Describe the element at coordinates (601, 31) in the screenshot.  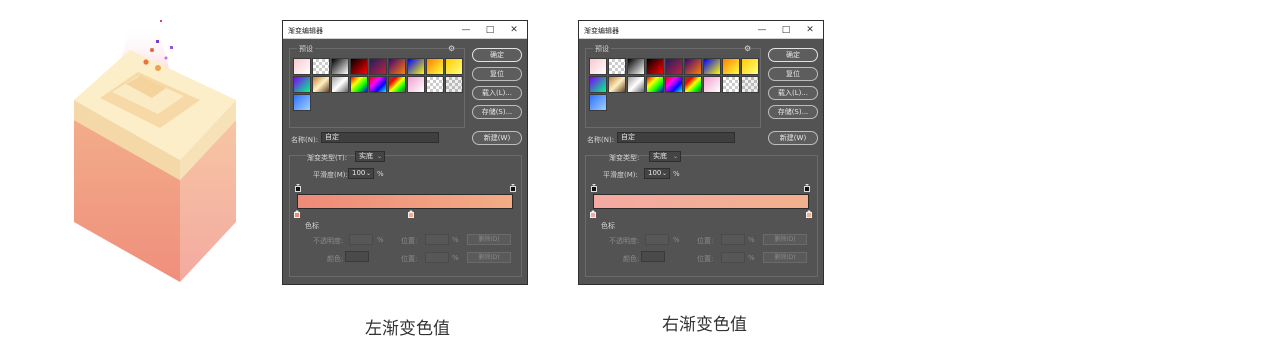
I see `dialog-title: 渐变编辑器` at that location.